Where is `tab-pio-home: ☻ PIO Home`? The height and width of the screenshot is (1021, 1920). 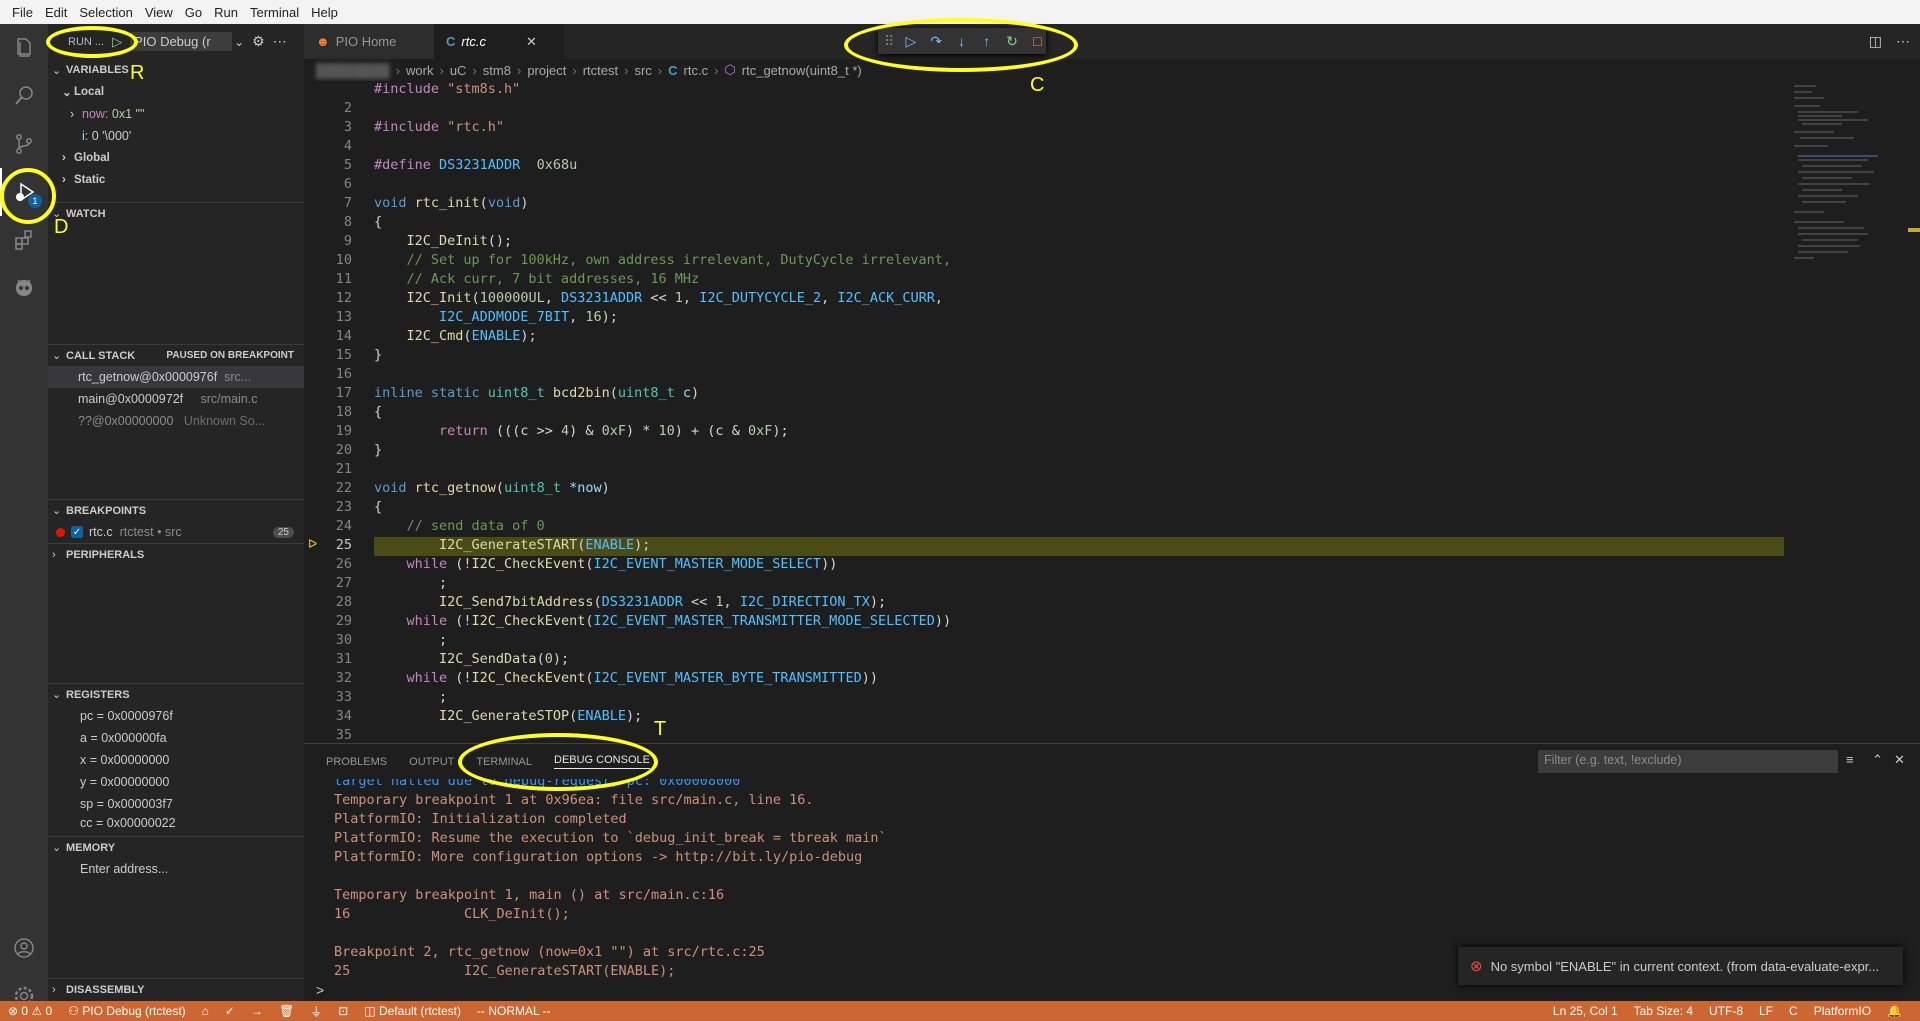
tab-pio-home: ☻ PIO Home is located at coordinates (369, 41).